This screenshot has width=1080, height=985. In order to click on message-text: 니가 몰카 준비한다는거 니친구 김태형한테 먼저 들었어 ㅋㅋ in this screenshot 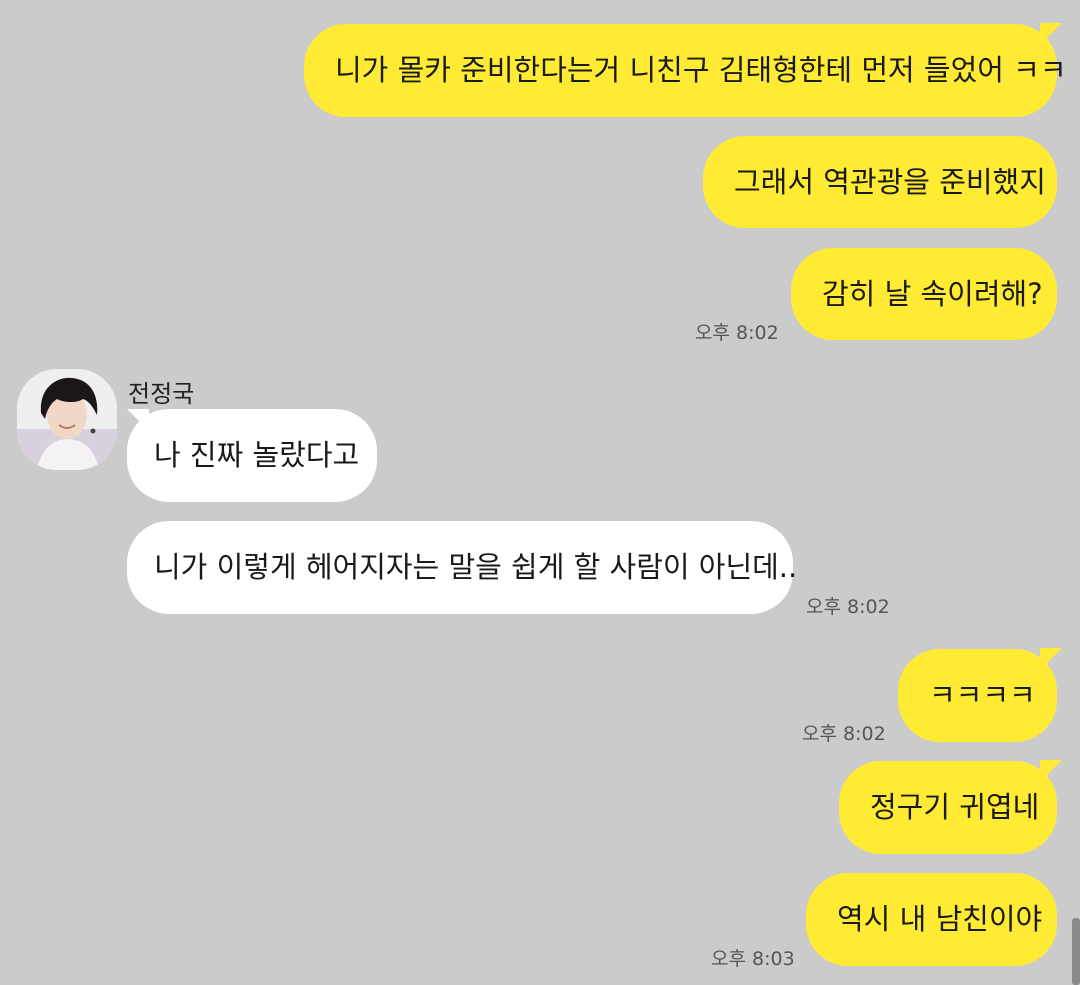, I will do `click(701, 70)`.